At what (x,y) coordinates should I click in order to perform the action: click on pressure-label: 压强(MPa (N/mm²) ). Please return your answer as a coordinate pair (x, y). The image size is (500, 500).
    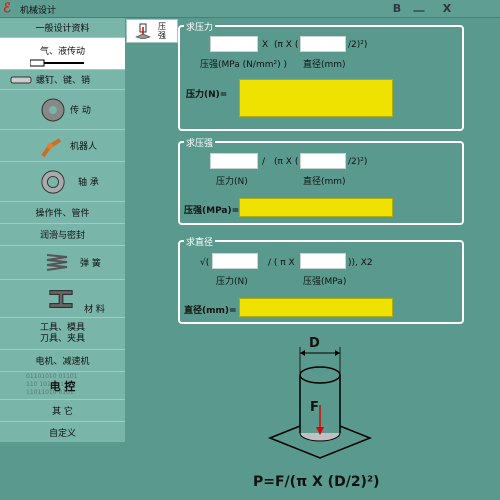
    Looking at the image, I should click on (243, 65).